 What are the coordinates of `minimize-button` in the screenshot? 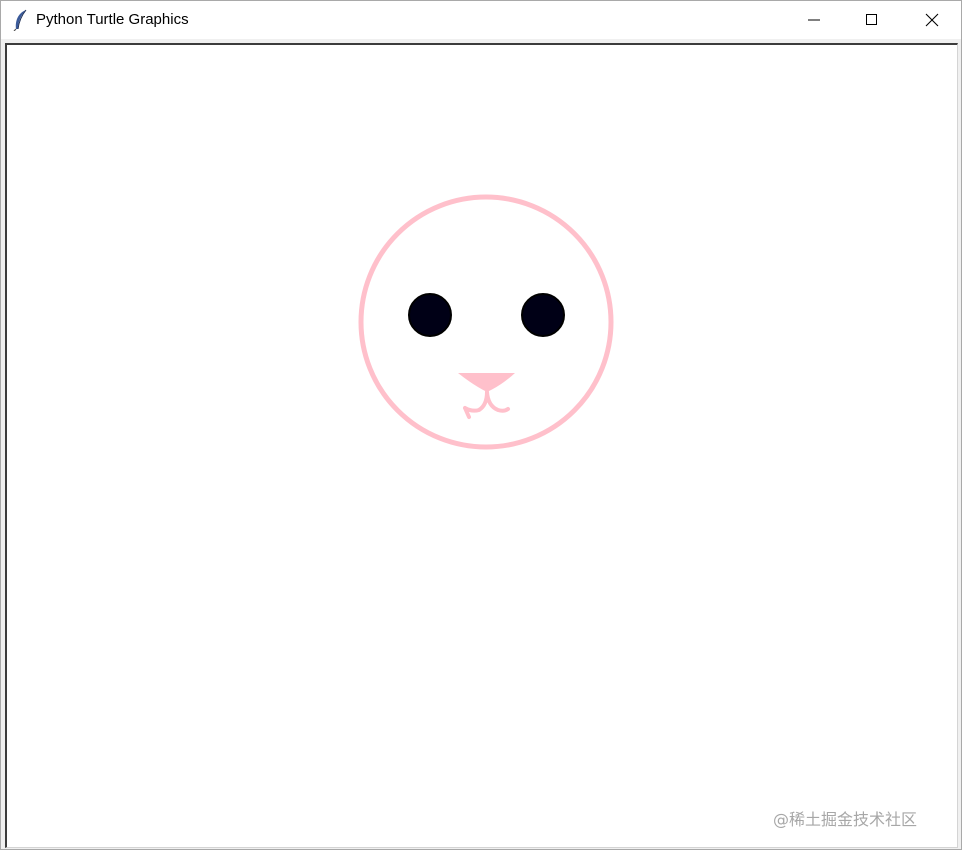 It's located at (814, 20).